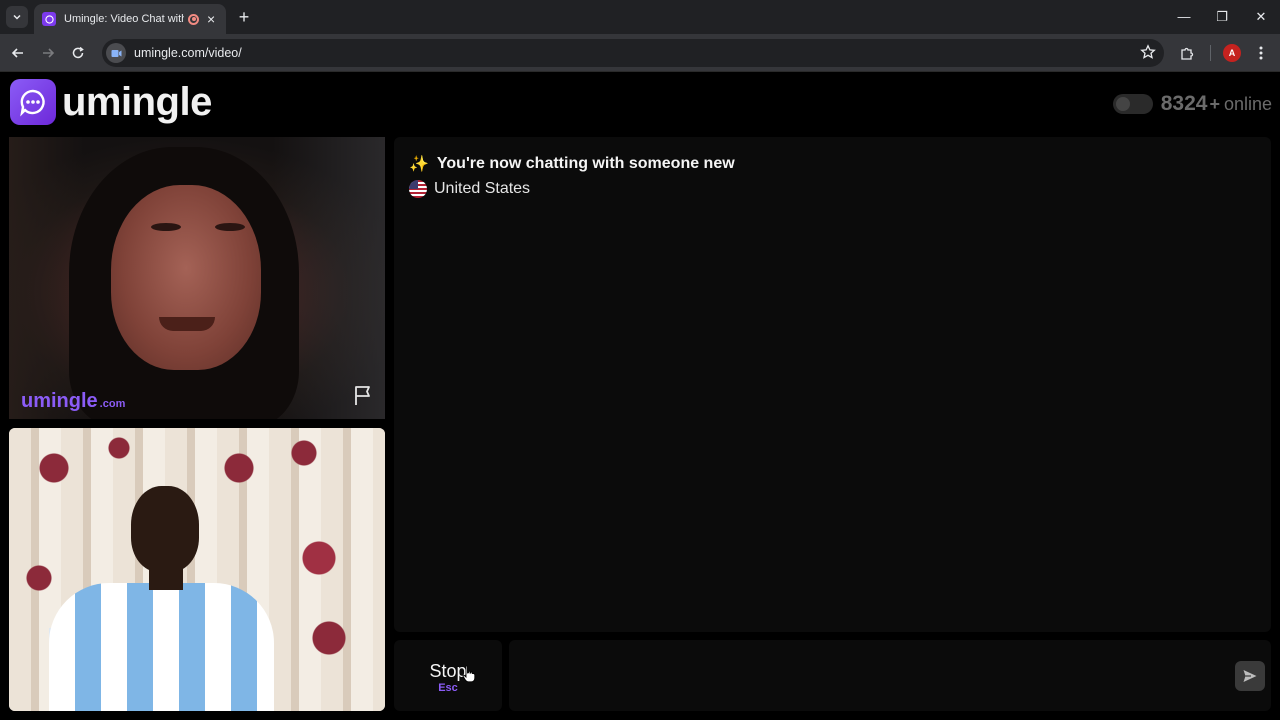 The width and height of the screenshot is (1280, 720). Describe the element at coordinates (640, 17) in the screenshot. I see `browser-tabstrip: Umingle: Video Chat with S × + — ❐ ✕` at that location.